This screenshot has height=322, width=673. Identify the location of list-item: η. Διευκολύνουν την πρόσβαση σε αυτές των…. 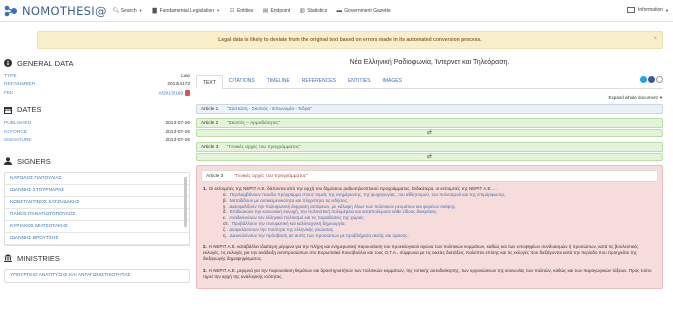
(439, 236).